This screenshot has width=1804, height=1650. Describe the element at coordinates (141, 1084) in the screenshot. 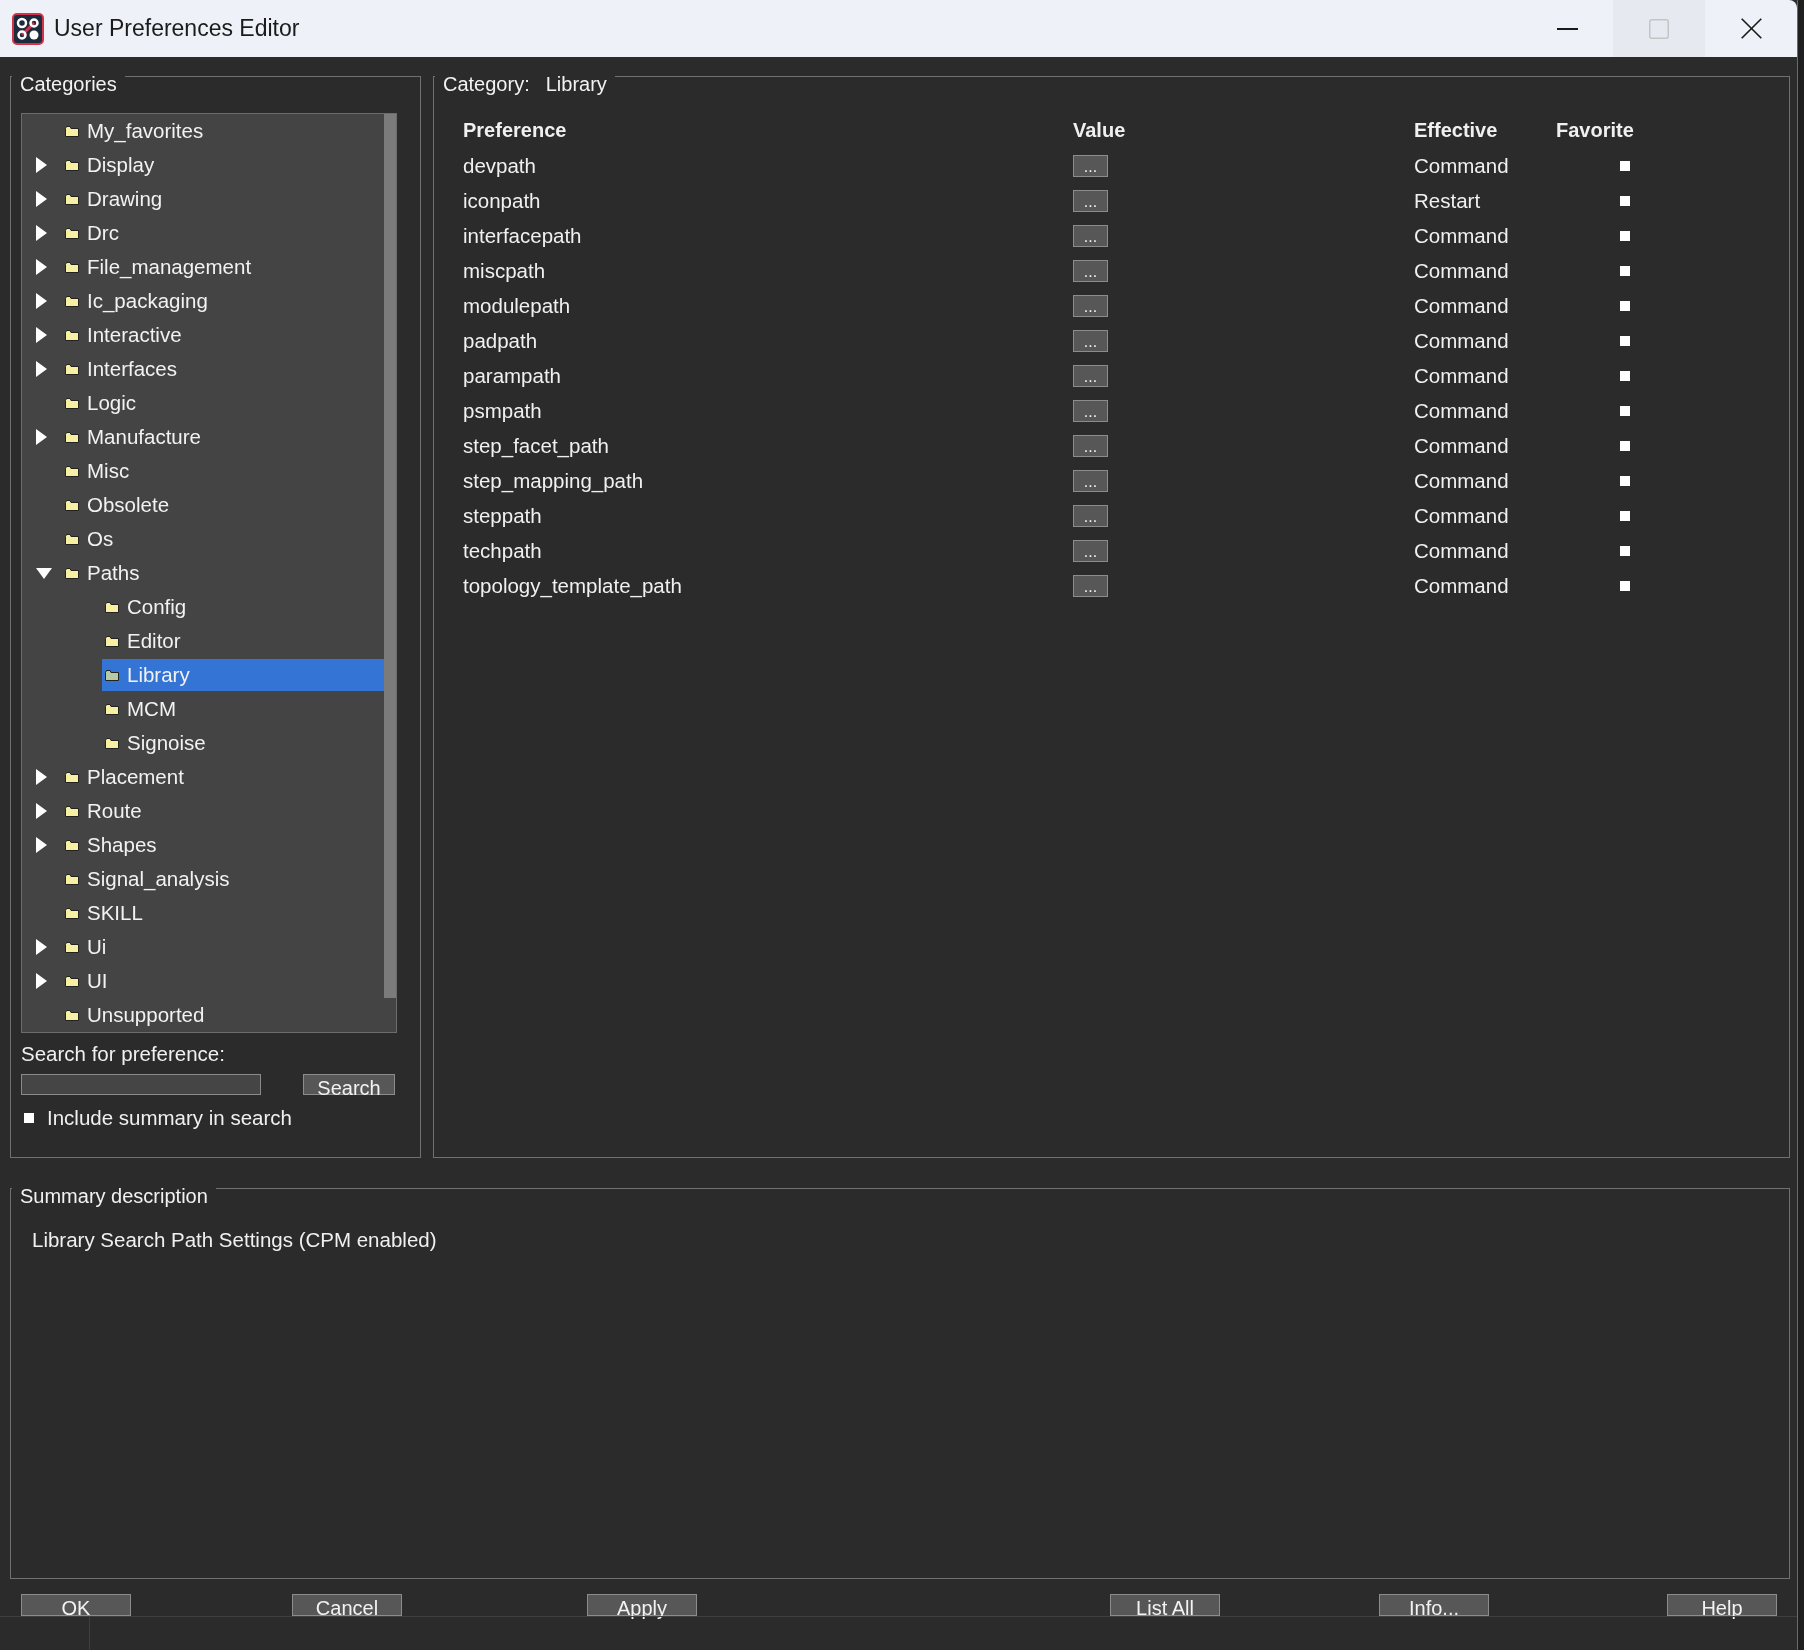

I see `search-field` at that location.